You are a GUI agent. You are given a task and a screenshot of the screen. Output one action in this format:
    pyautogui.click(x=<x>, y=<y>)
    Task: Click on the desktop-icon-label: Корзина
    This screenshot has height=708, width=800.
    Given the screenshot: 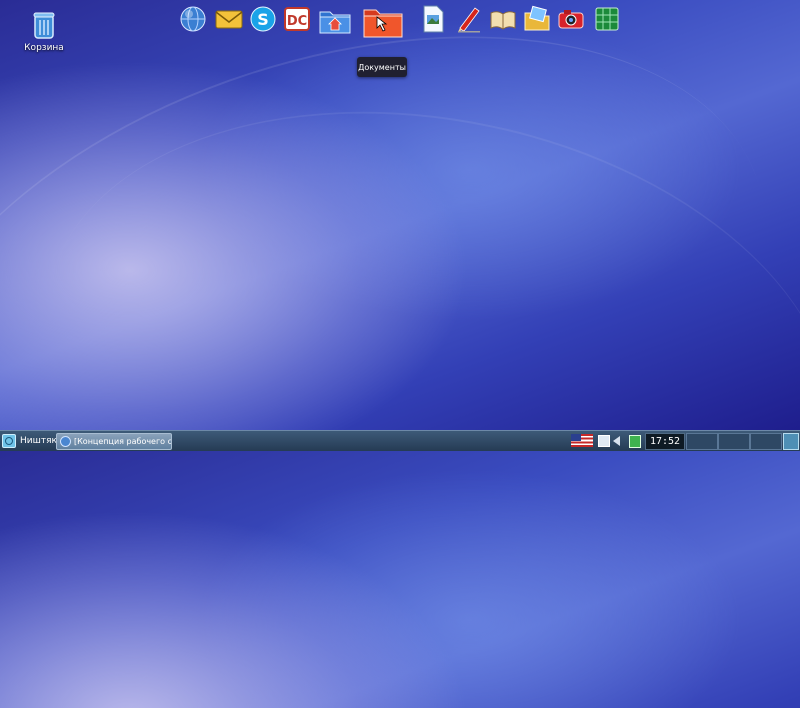 What is the action you would take?
    pyautogui.click(x=44, y=48)
    